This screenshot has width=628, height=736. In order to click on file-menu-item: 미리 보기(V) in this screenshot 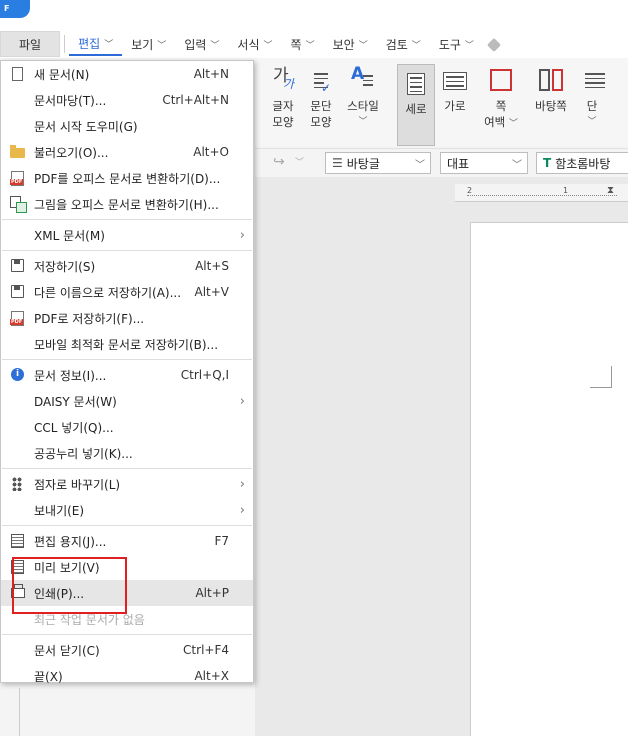, I will do `click(127, 567)`.